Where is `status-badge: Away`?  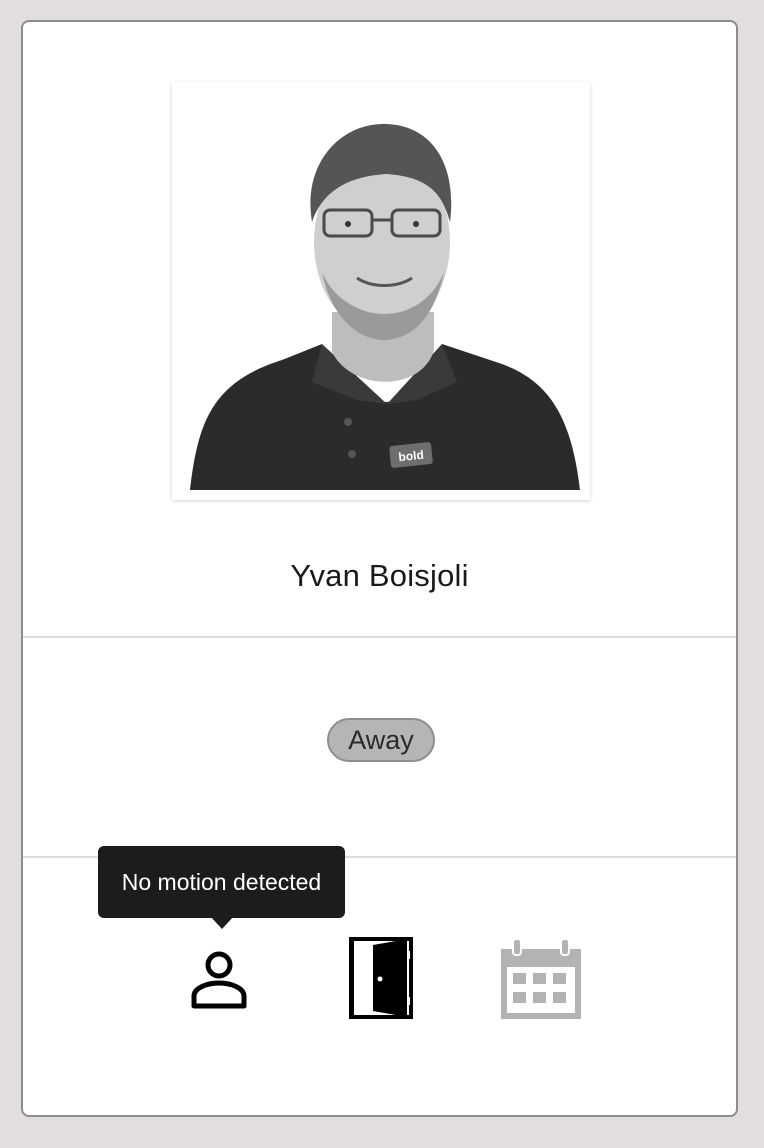
status-badge: Away is located at coordinates (381, 740).